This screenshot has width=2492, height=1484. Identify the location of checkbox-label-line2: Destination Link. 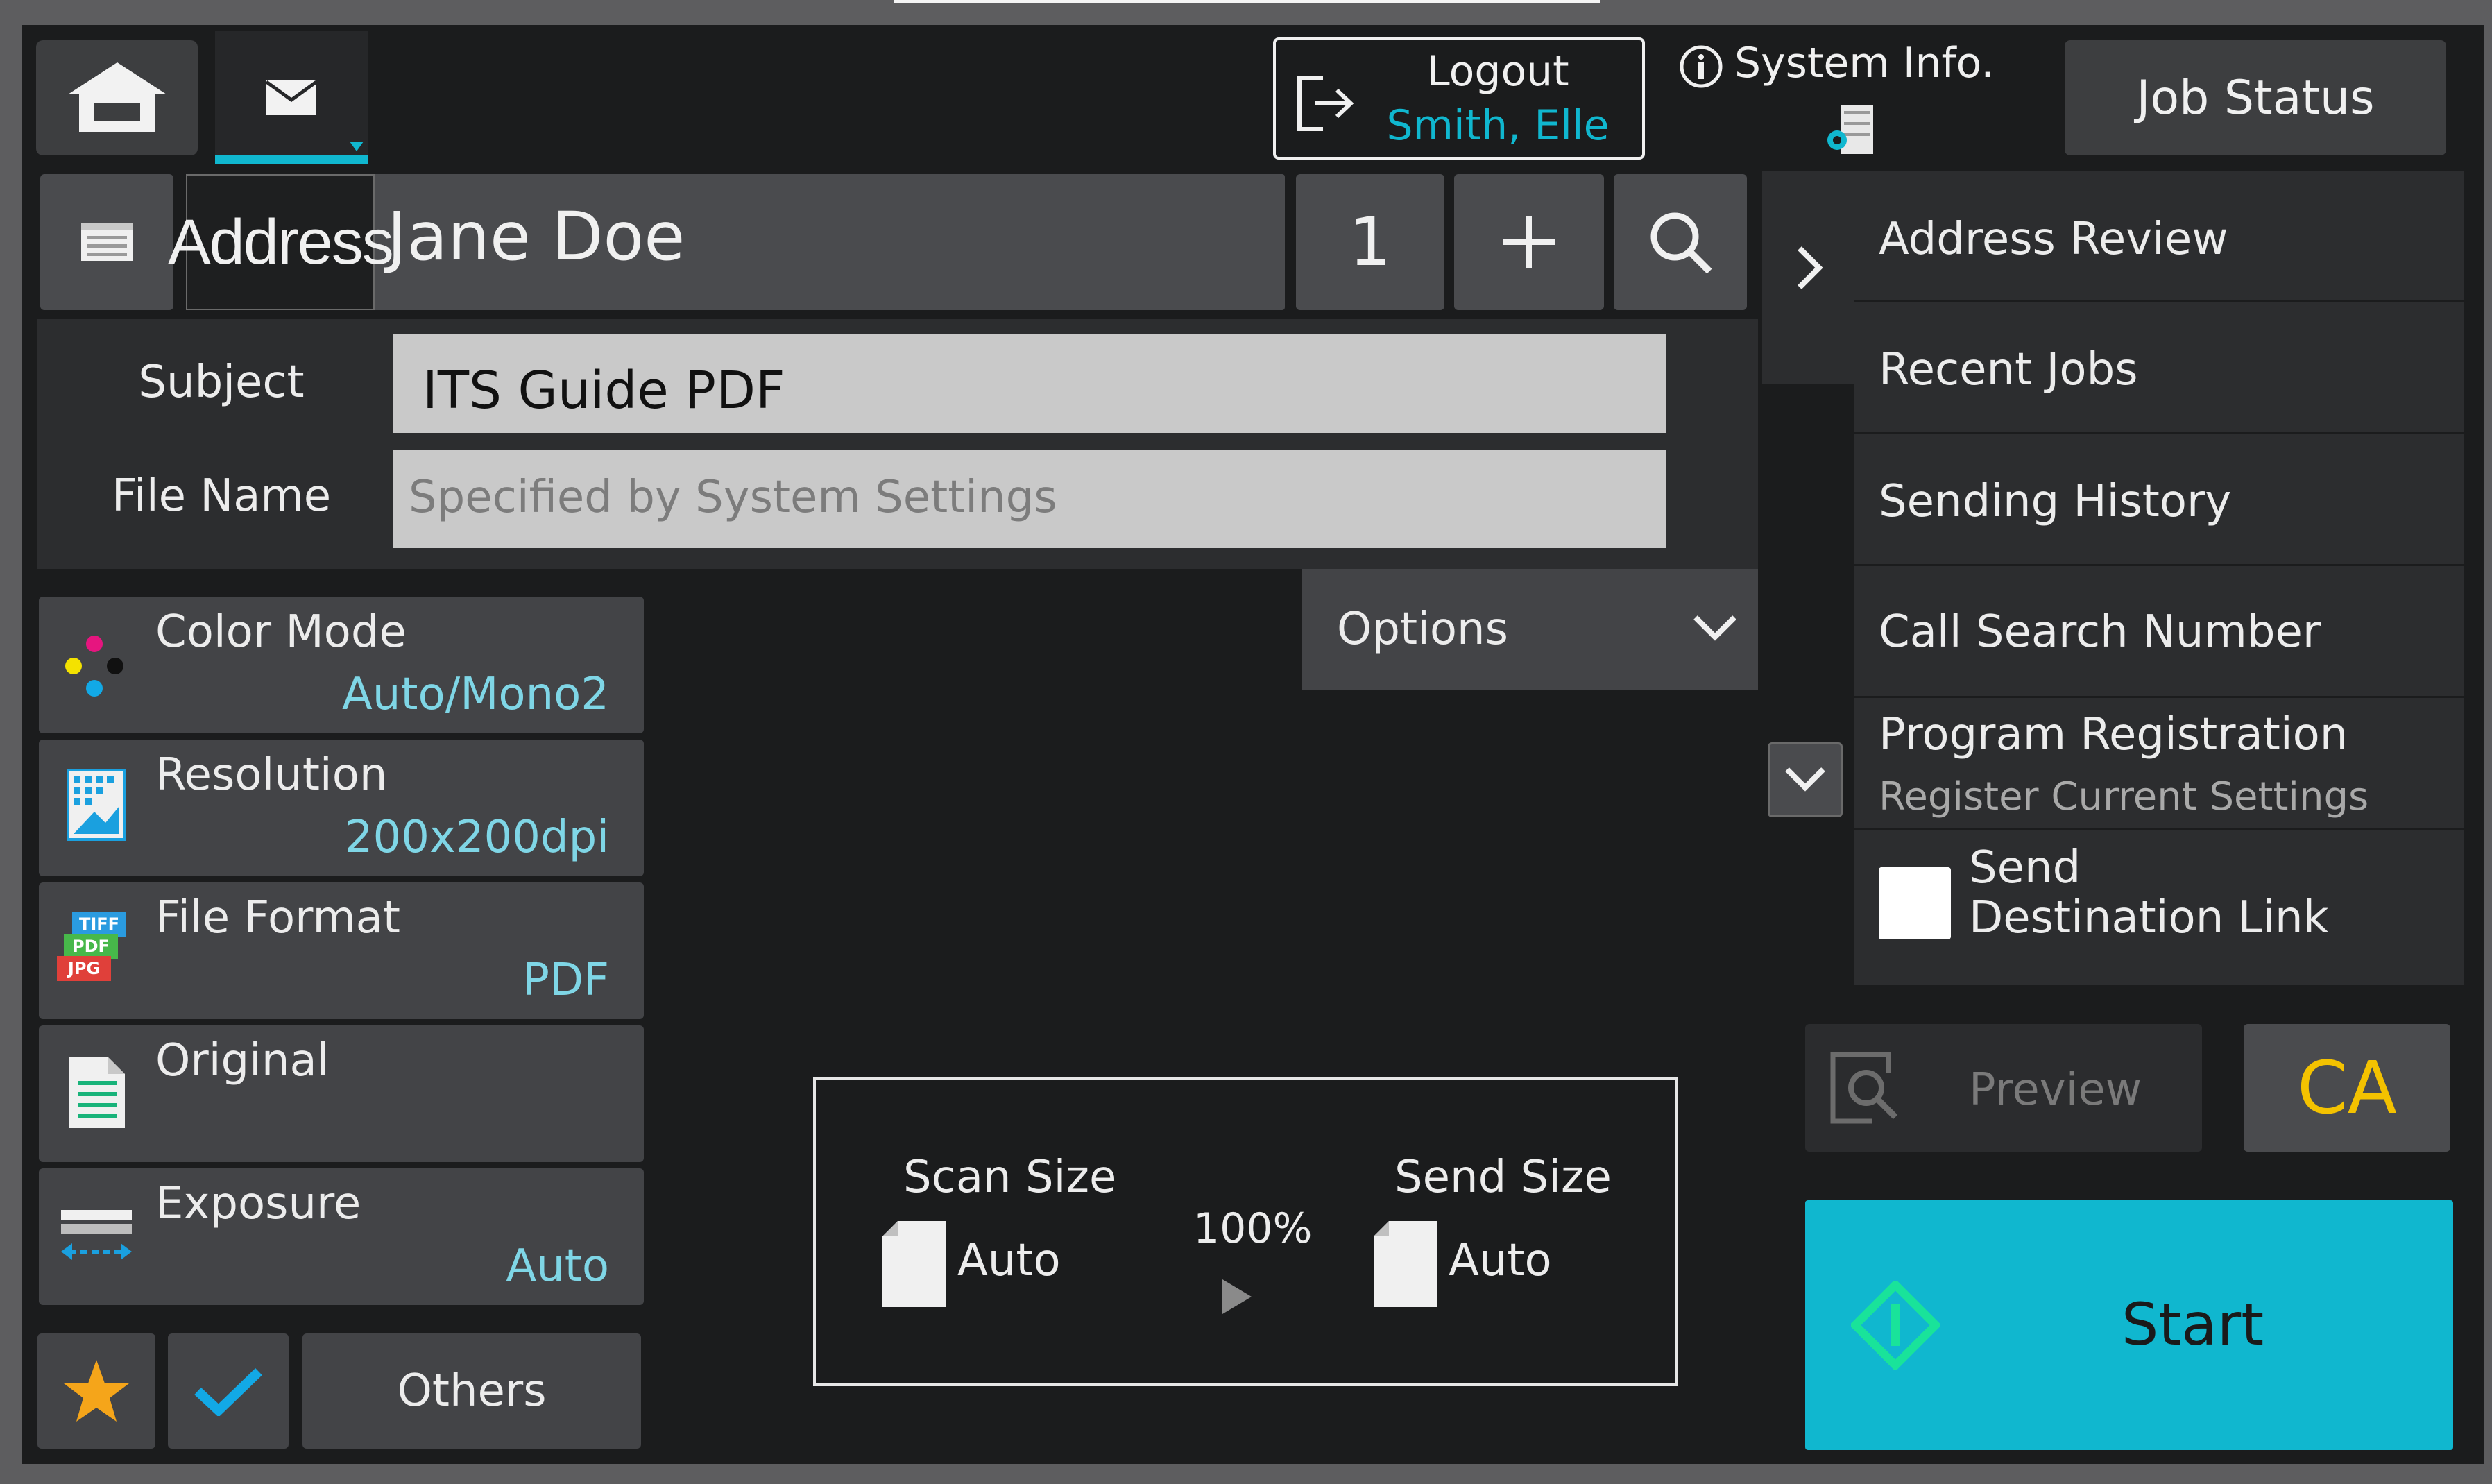
(2149, 918).